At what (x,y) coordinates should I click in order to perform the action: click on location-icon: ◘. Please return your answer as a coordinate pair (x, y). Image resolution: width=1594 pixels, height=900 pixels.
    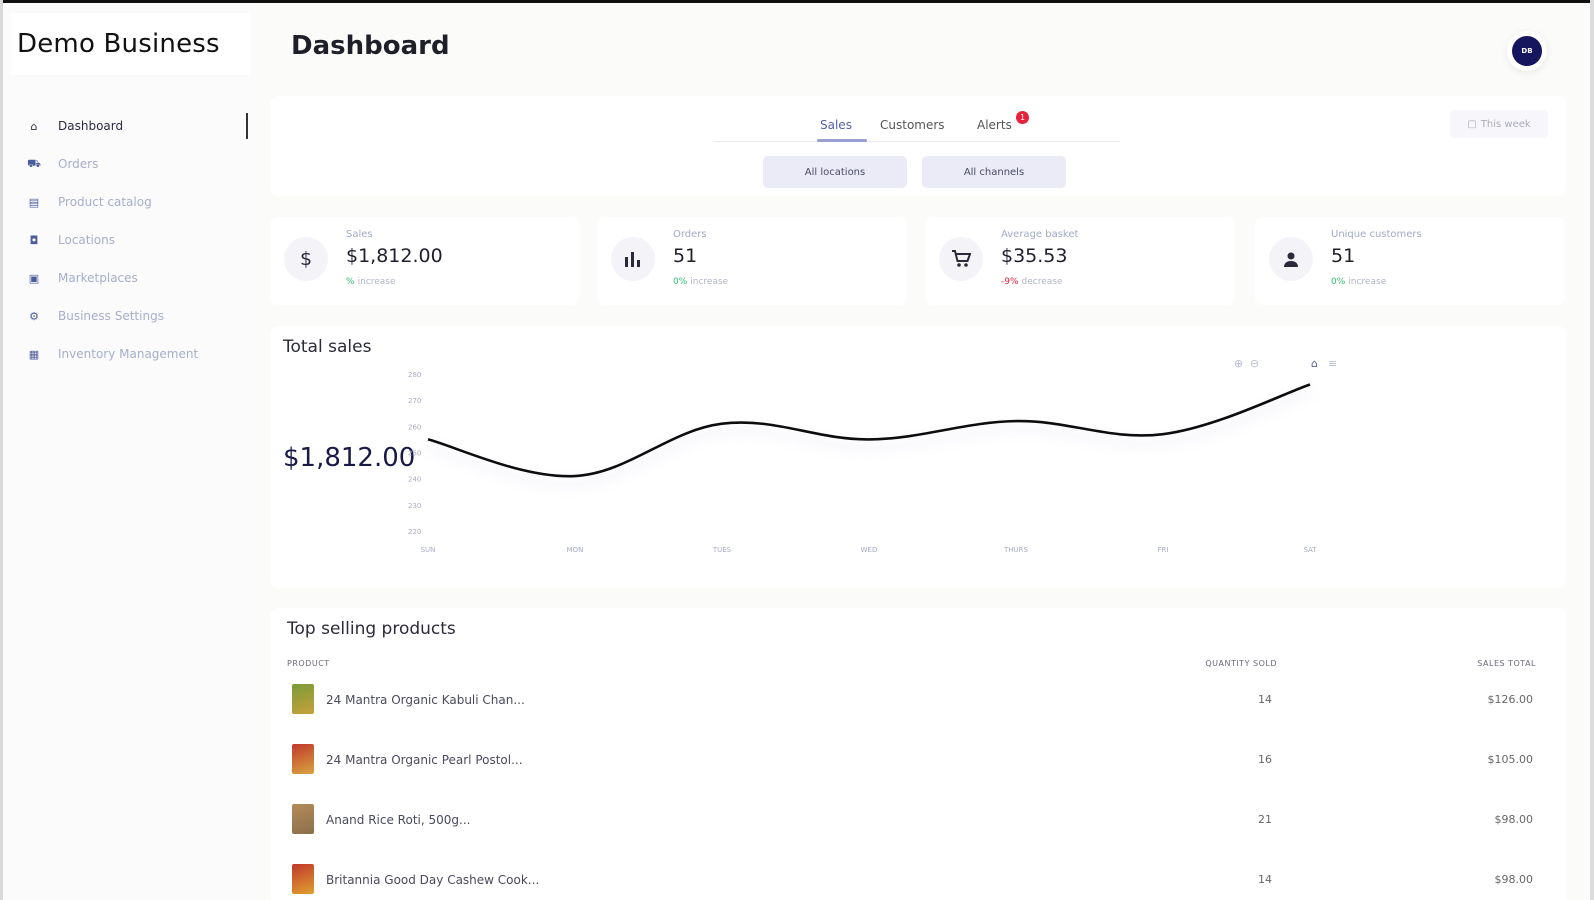
    Looking at the image, I should click on (34, 240).